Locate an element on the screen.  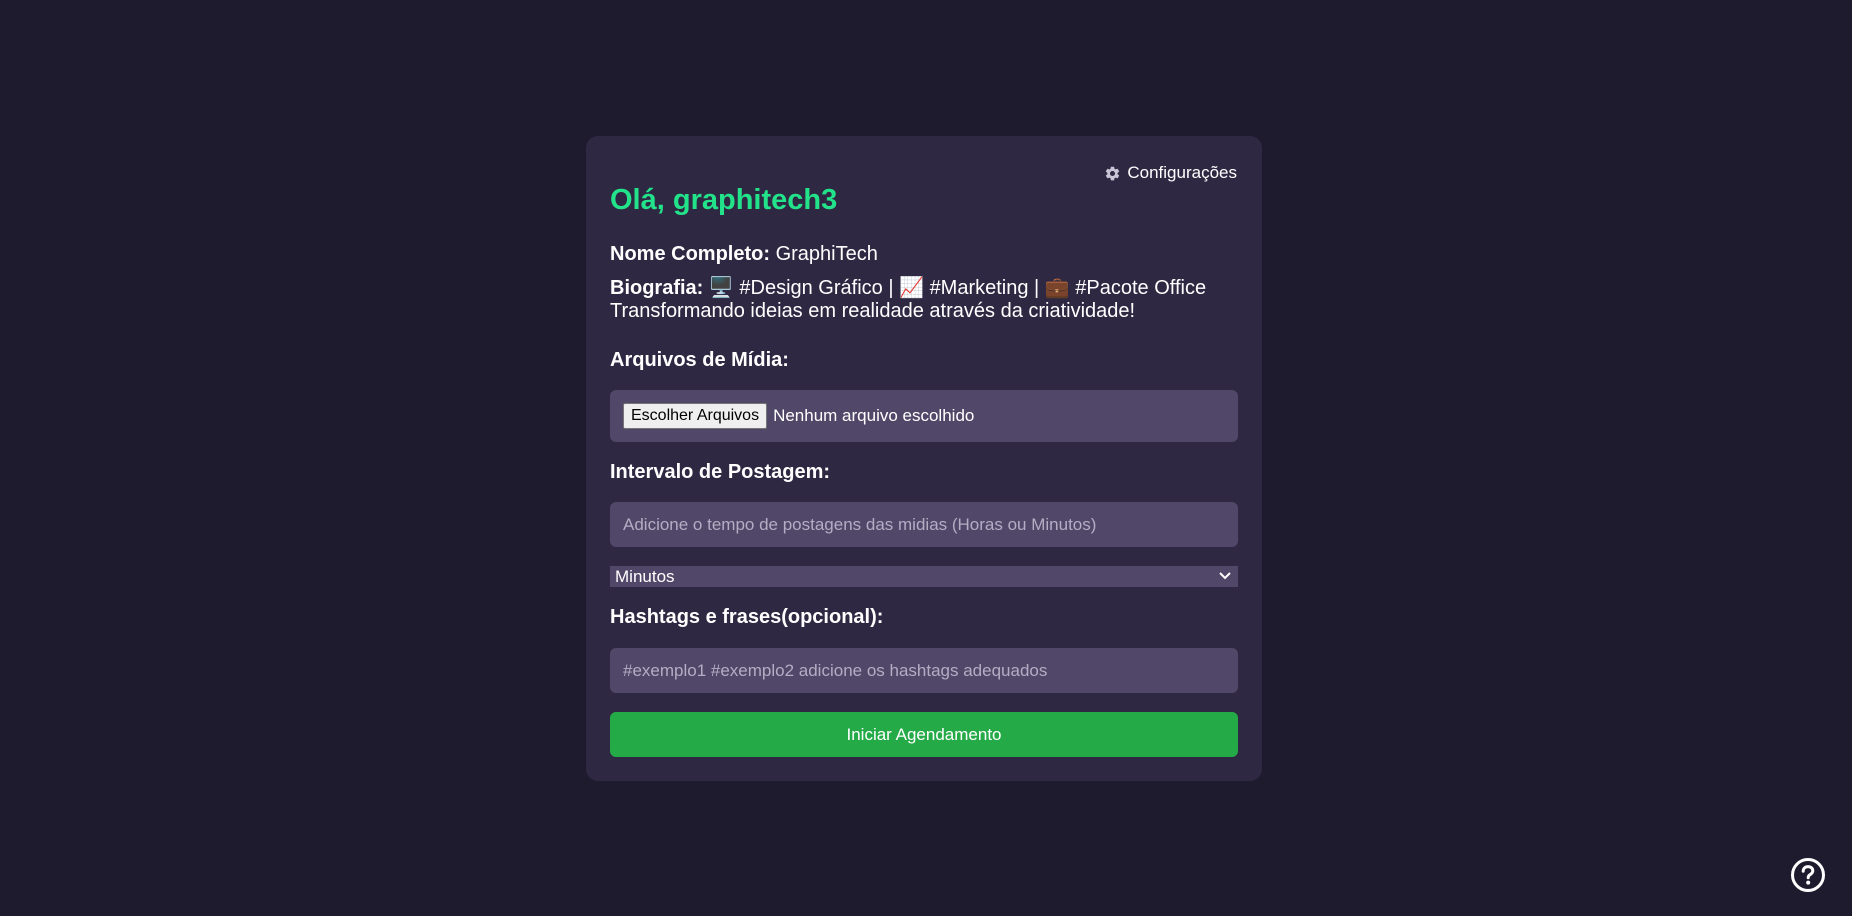
full-name-row: Nome Completo: GraphiTech is located at coordinates (924, 254).